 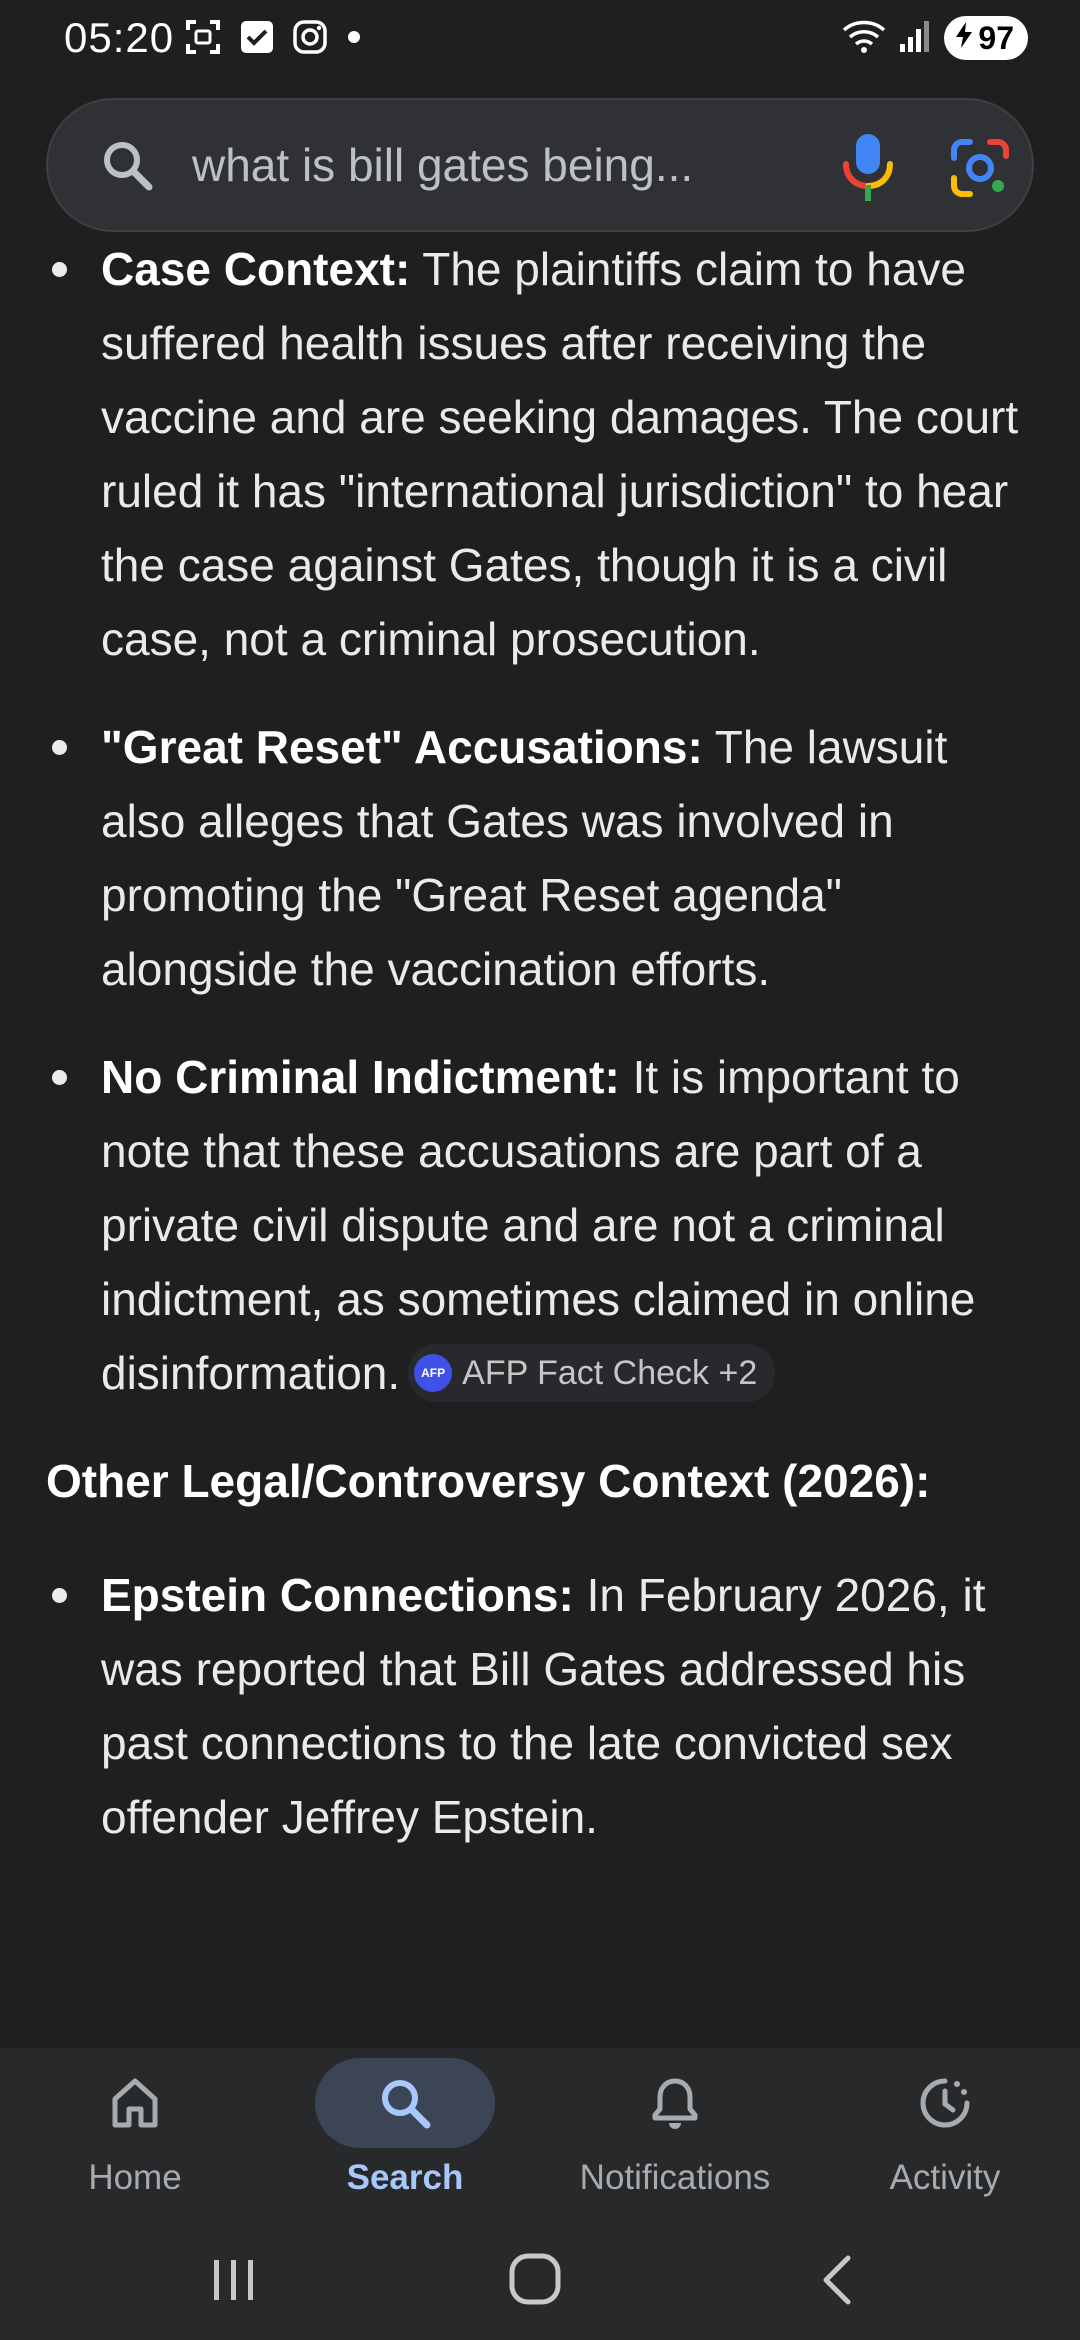 What do you see at coordinates (488, 1481) in the screenshot?
I see `section-heading: Other Legal/Controversy Context (2026):` at bounding box center [488, 1481].